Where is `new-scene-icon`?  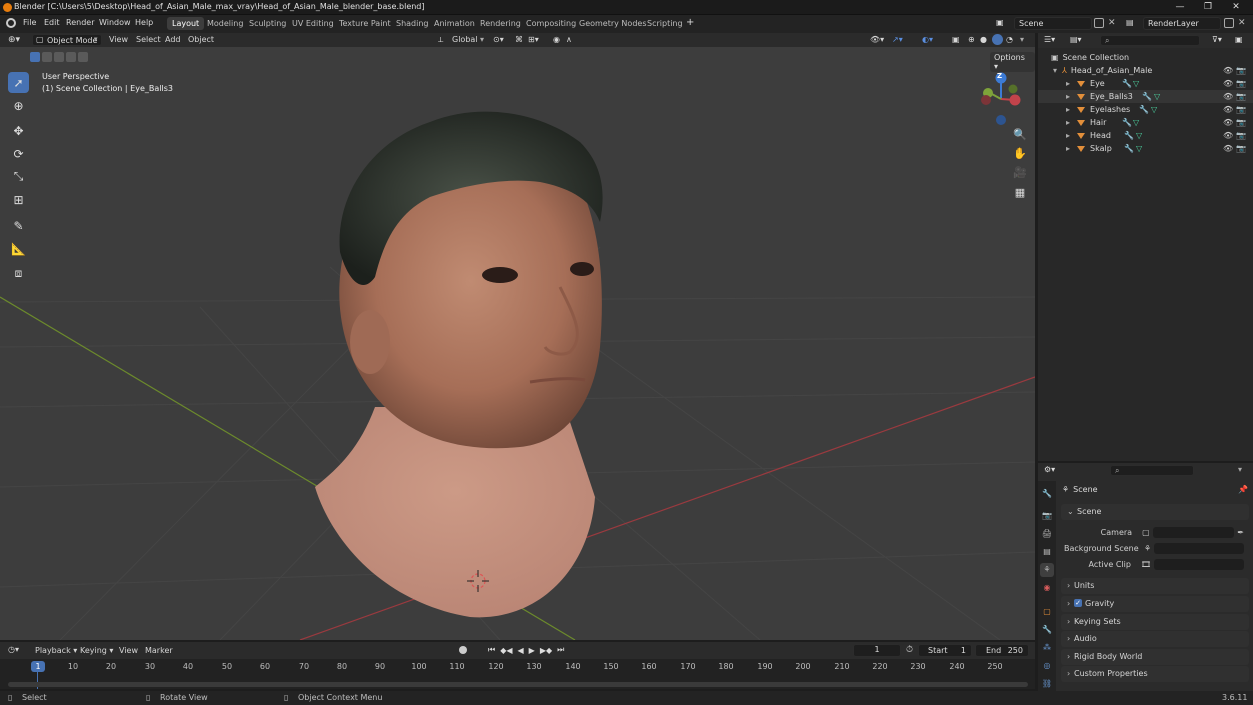 new-scene-icon is located at coordinates (1099, 23).